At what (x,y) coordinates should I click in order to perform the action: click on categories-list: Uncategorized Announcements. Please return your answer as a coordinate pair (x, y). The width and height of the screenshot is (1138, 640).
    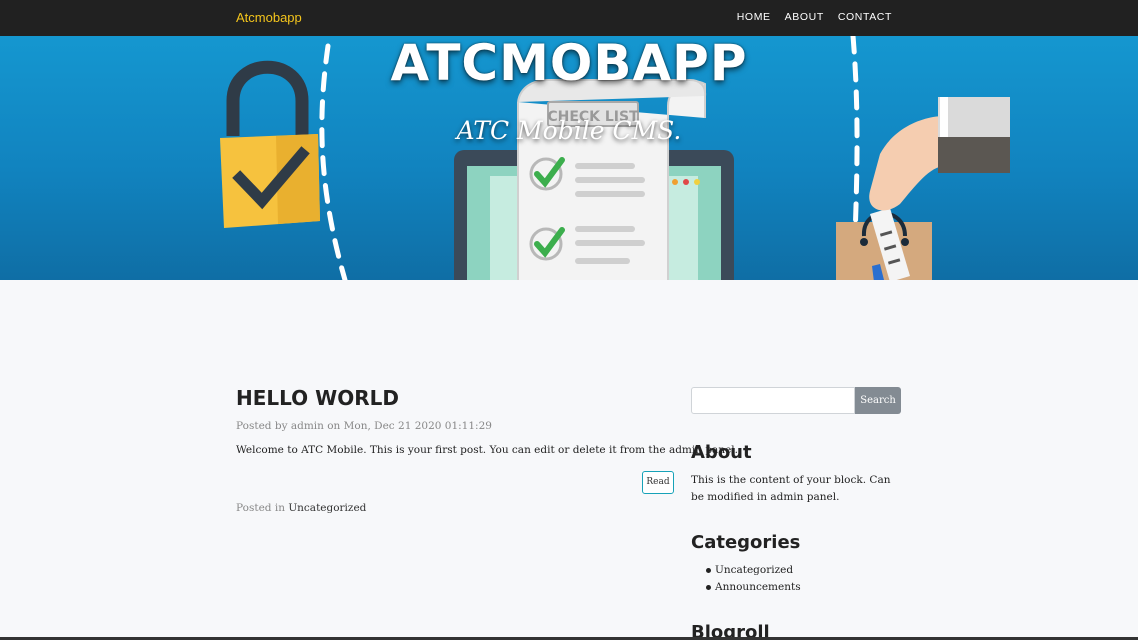
    Looking at the image, I should click on (753, 579).